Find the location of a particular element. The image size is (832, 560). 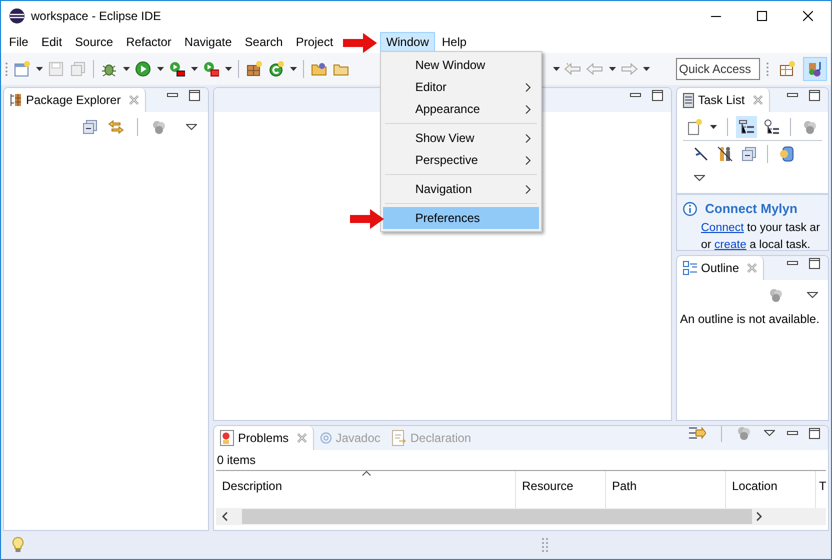

menu-item: Preferences is located at coordinates (461, 218).